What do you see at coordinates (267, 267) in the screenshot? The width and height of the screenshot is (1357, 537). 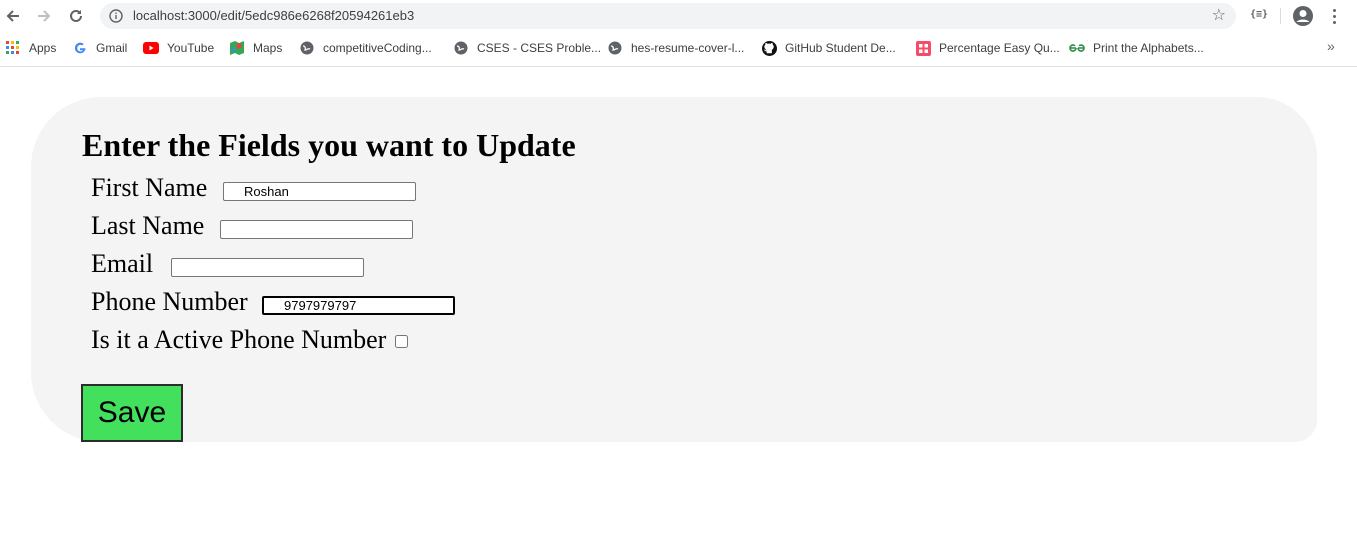 I see `email-input` at bounding box center [267, 267].